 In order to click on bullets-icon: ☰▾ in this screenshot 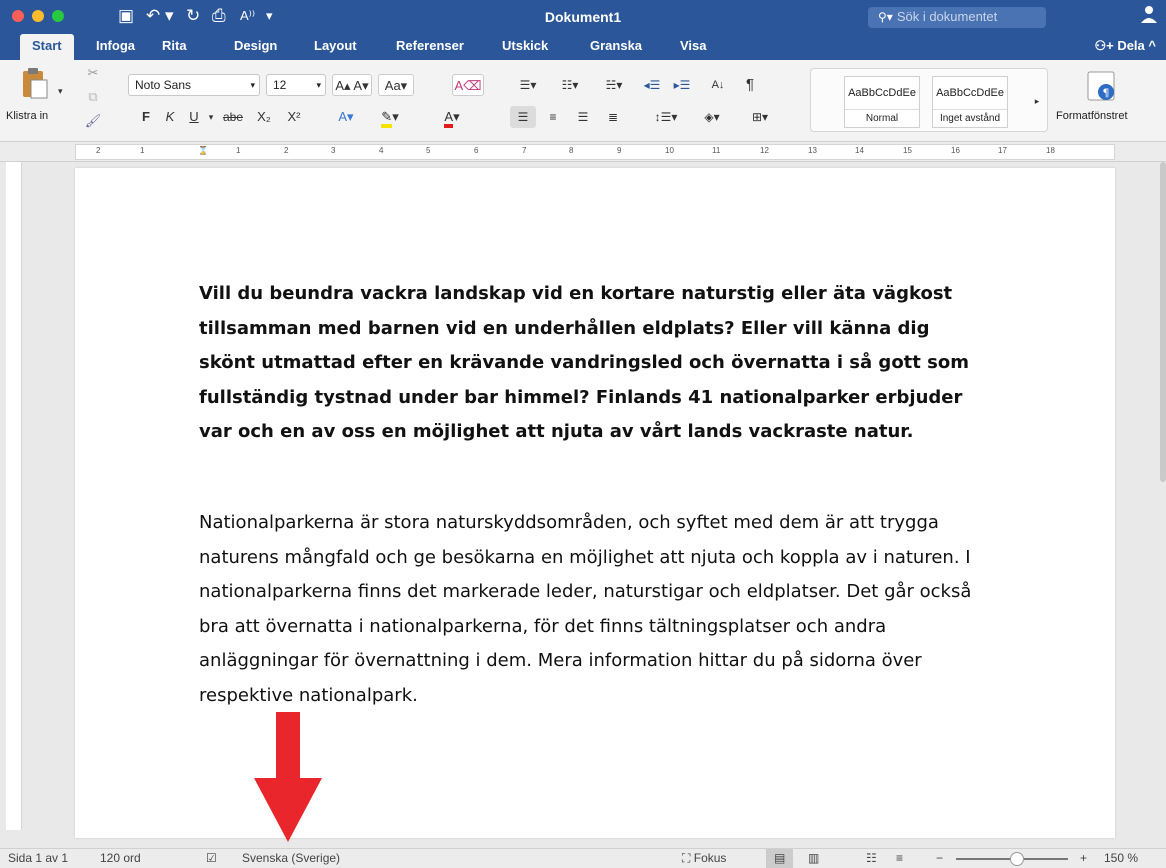, I will do `click(528, 85)`.